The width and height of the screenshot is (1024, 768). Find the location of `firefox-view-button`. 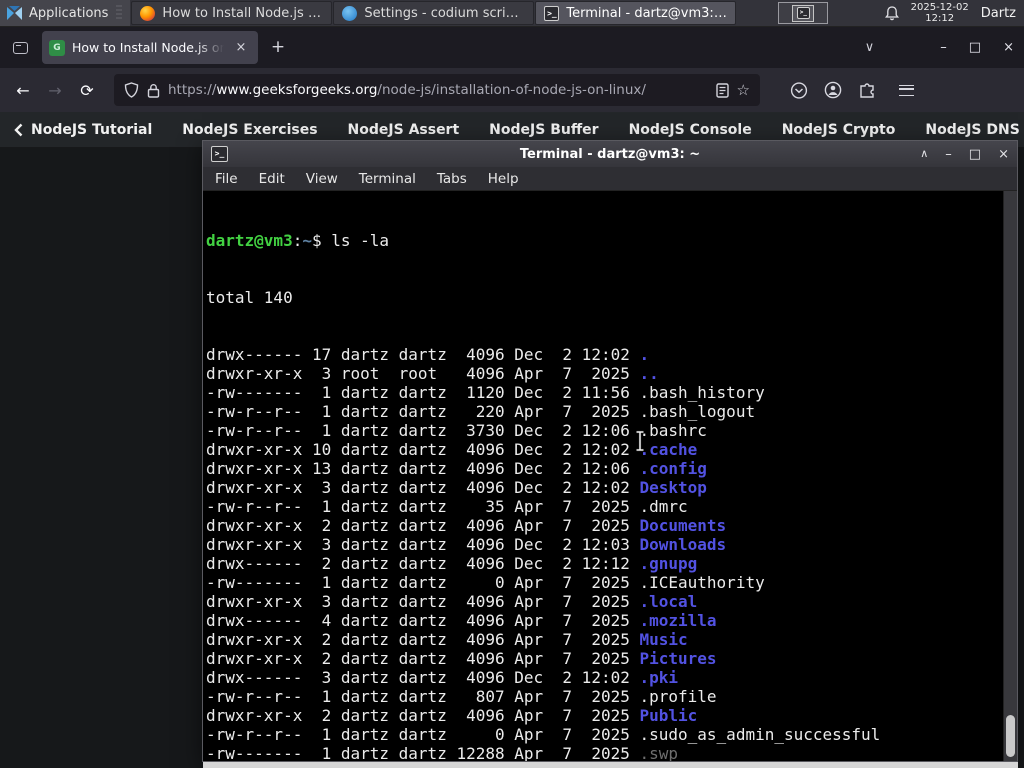

firefox-view-button is located at coordinates (20, 48).